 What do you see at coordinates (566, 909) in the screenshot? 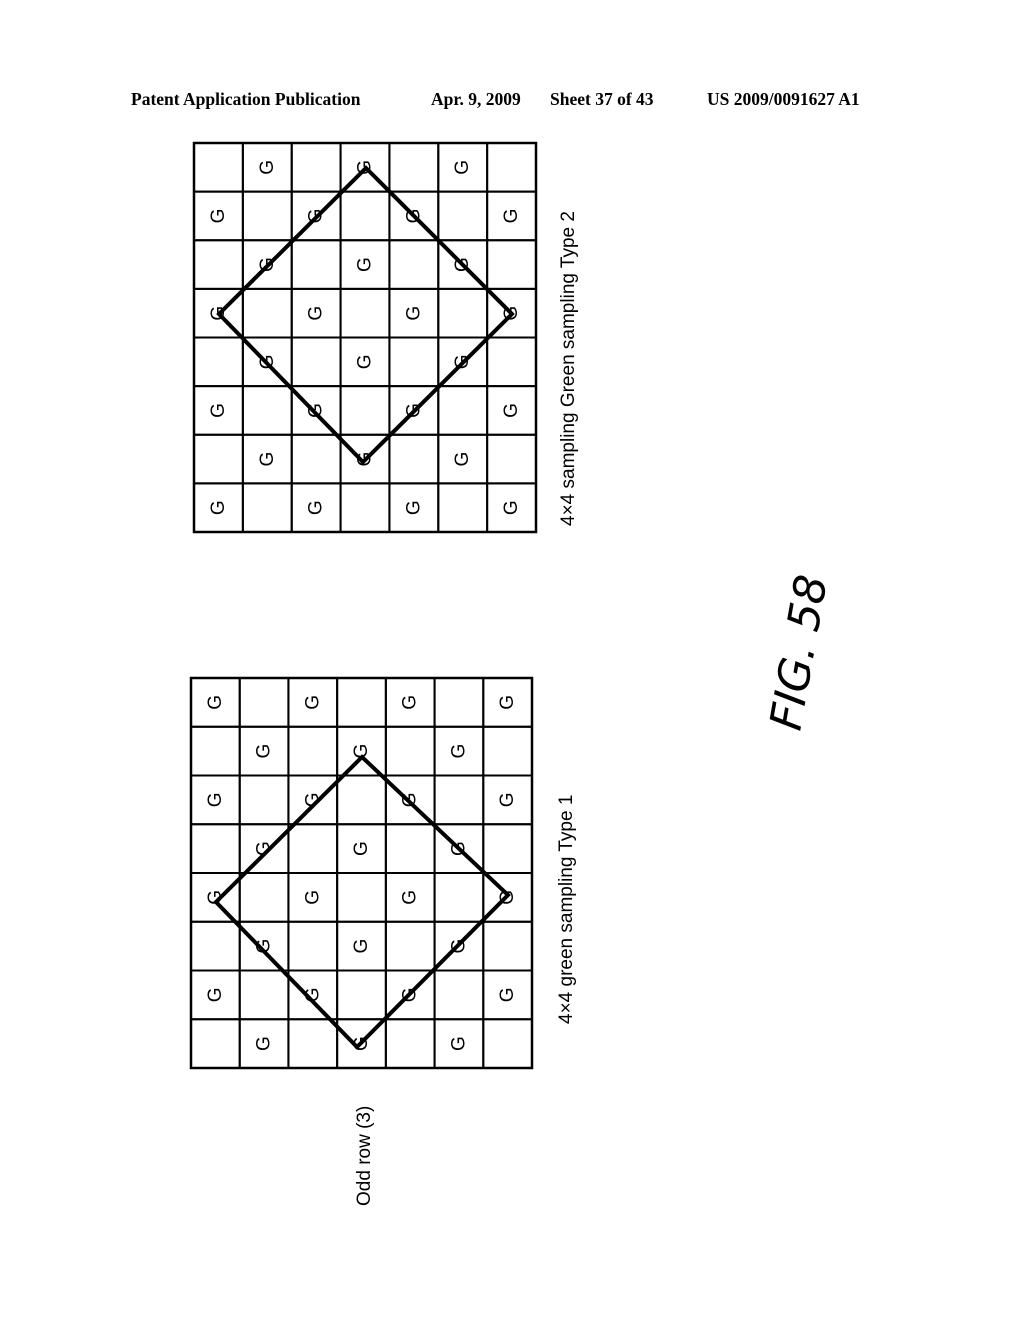
I see `caption-type1: 4×4 green sampling Type 1` at bounding box center [566, 909].